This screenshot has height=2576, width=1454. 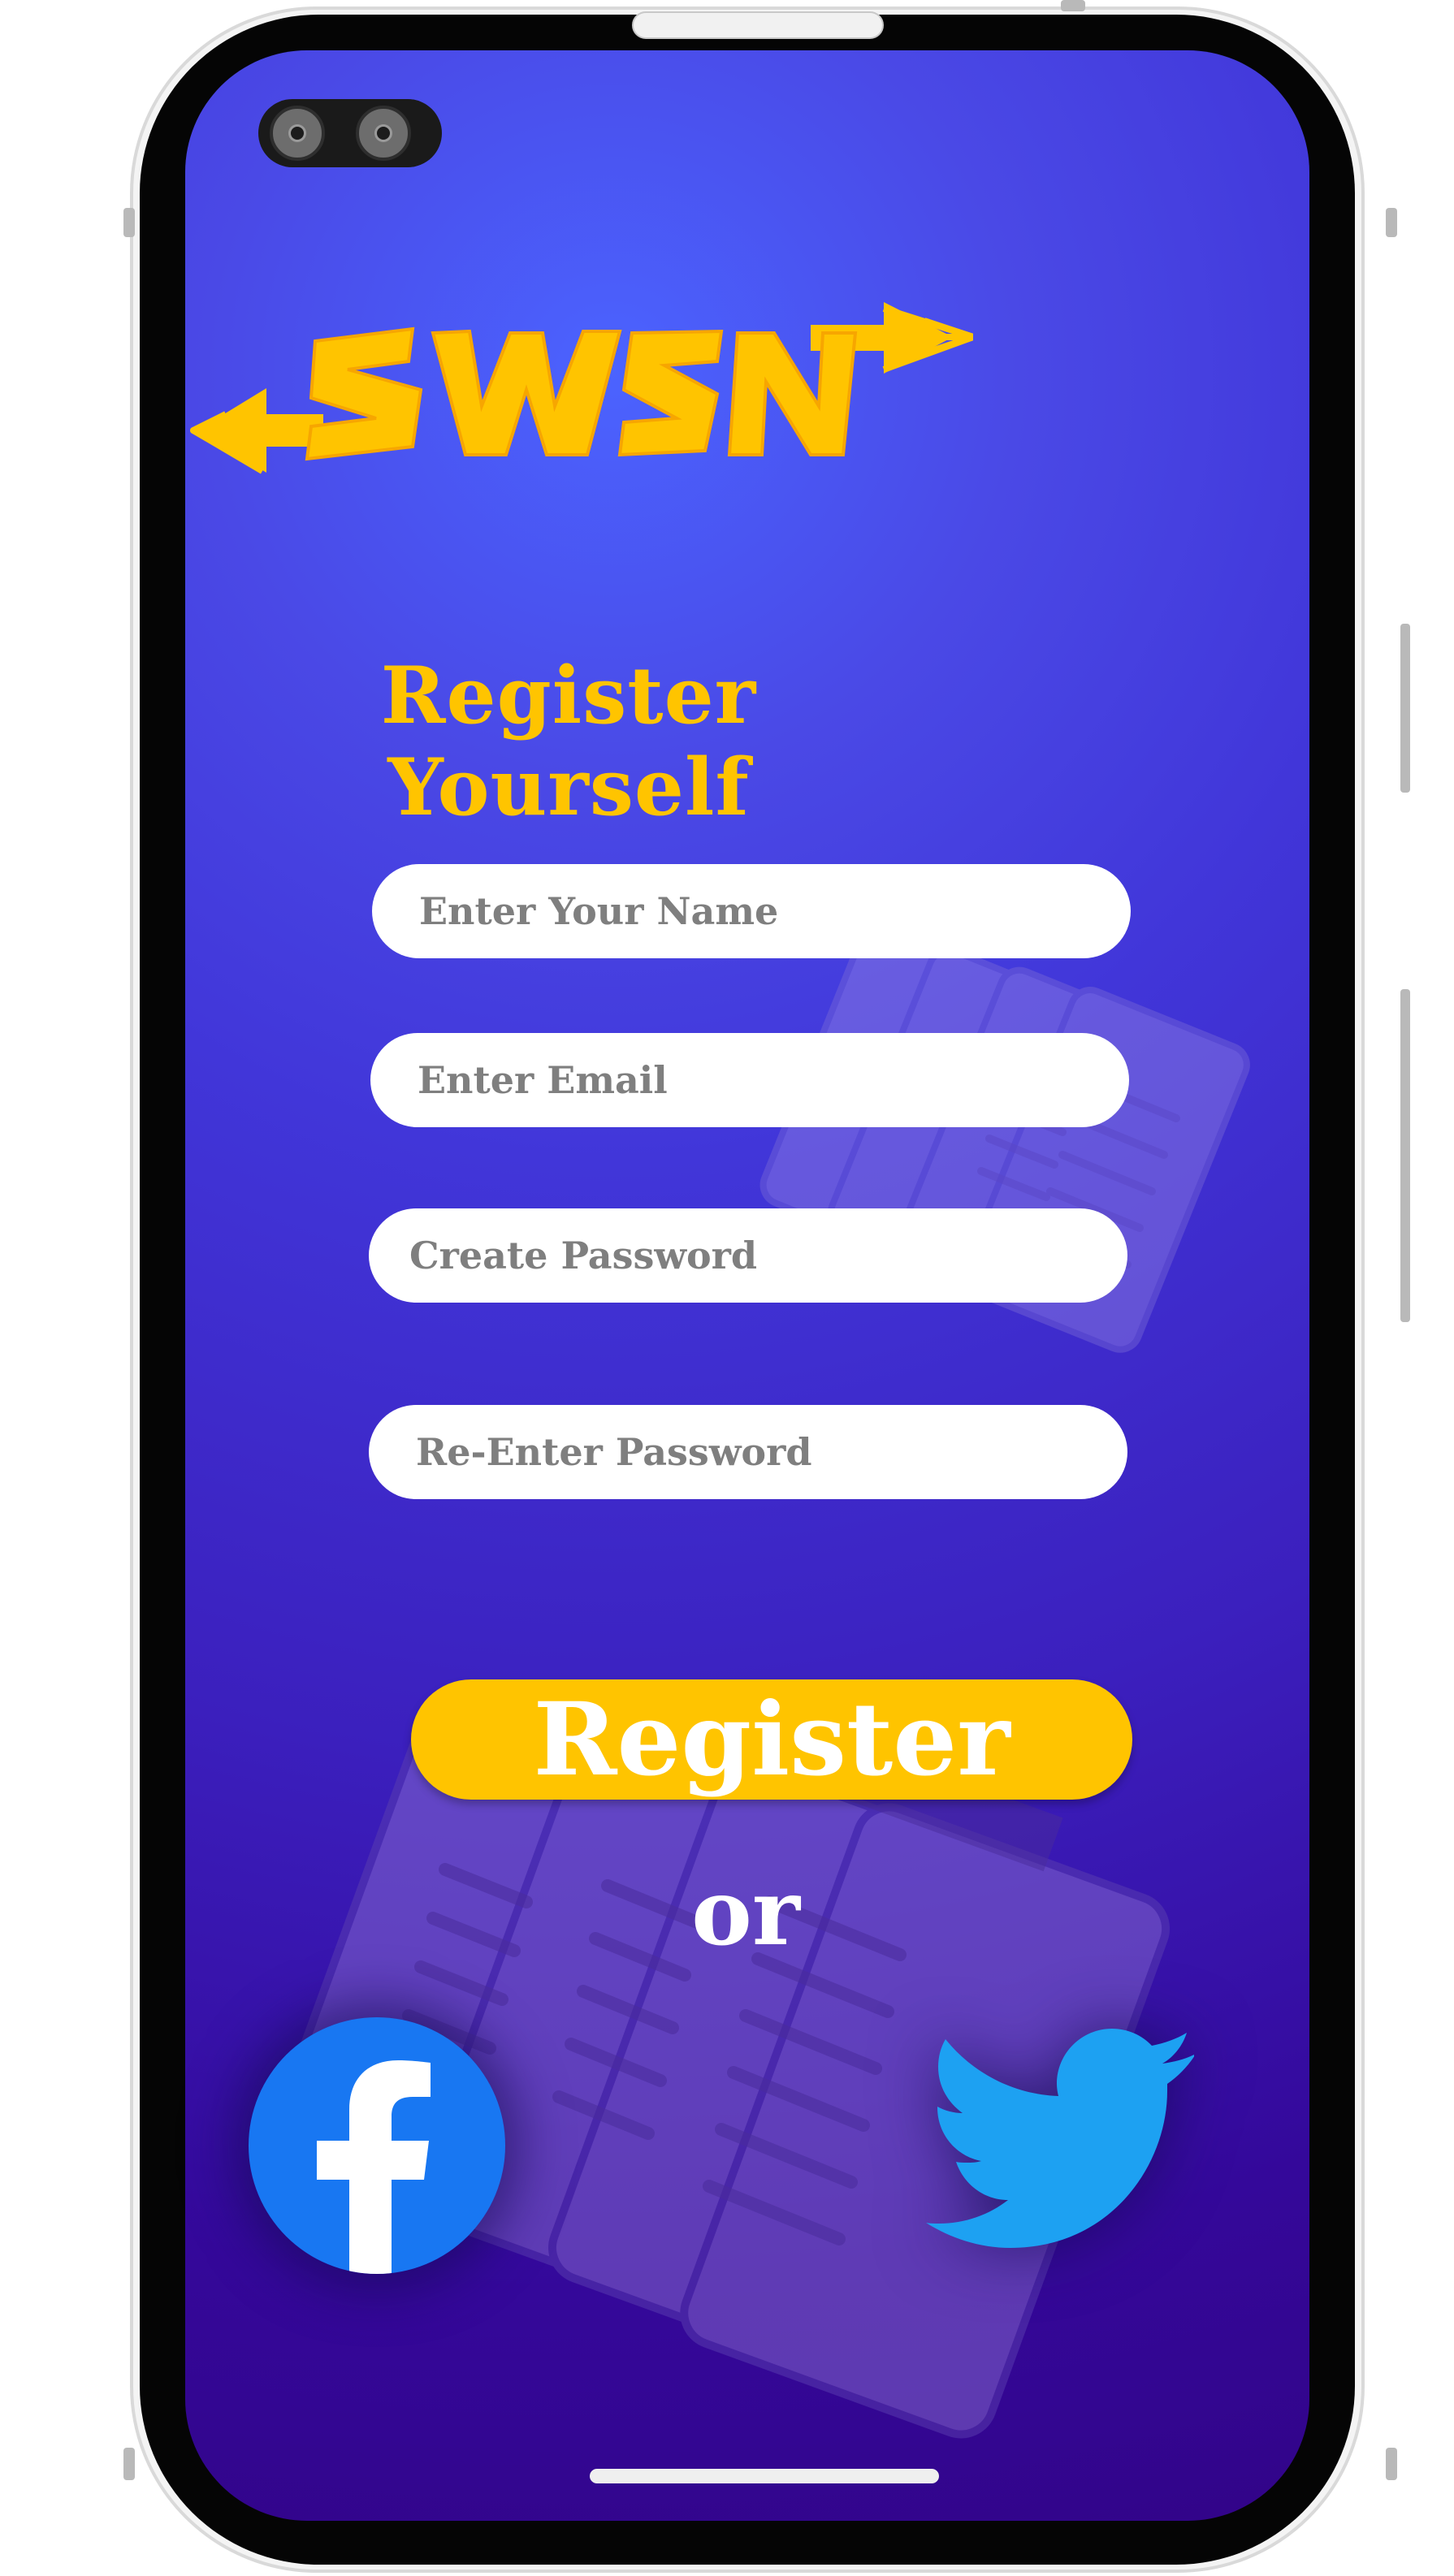 What do you see at coordinates (374, 2167) in the screenshot?
I see `facebook-icon` at bounding box center [374, 2167].